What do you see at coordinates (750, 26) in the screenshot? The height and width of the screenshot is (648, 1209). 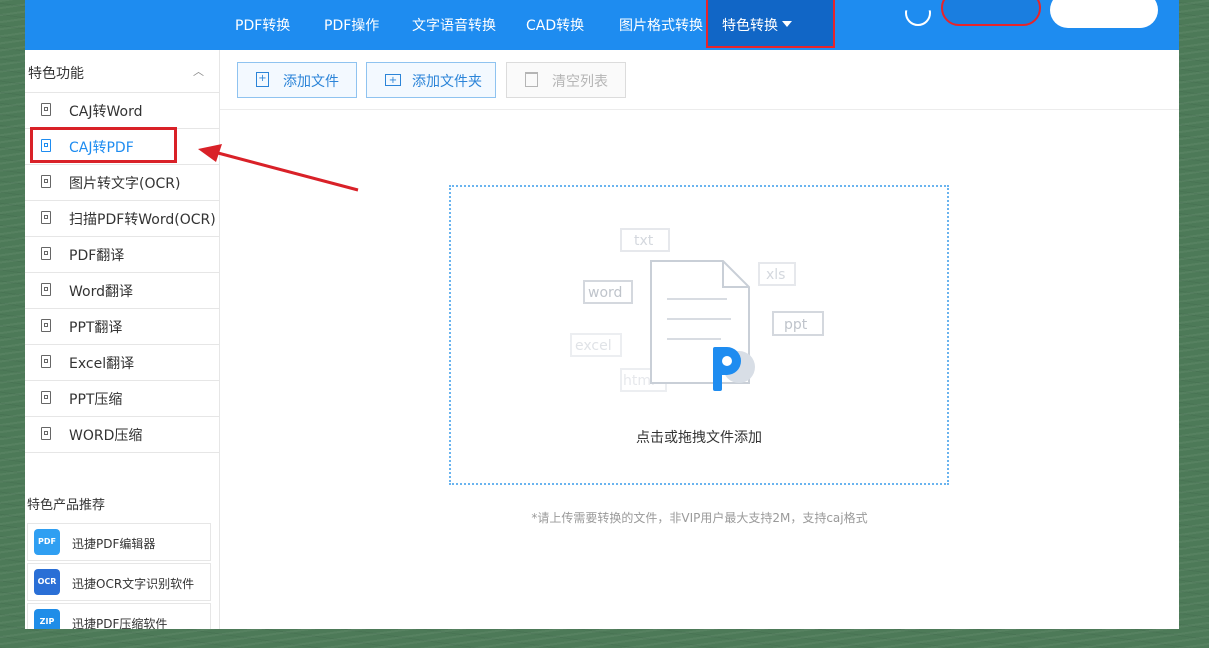 I see `nav-special-convert-label: 特色转换` at bounding box center [750, 26].